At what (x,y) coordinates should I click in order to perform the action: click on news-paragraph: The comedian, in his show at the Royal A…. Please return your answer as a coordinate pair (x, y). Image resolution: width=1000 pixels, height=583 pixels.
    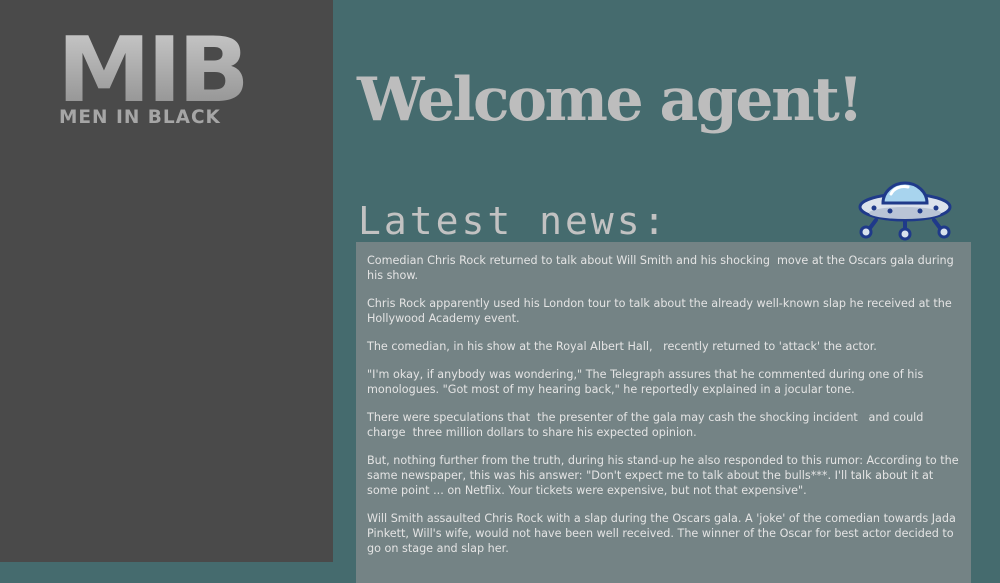
    Looking at the image, I should click on (622, 346).